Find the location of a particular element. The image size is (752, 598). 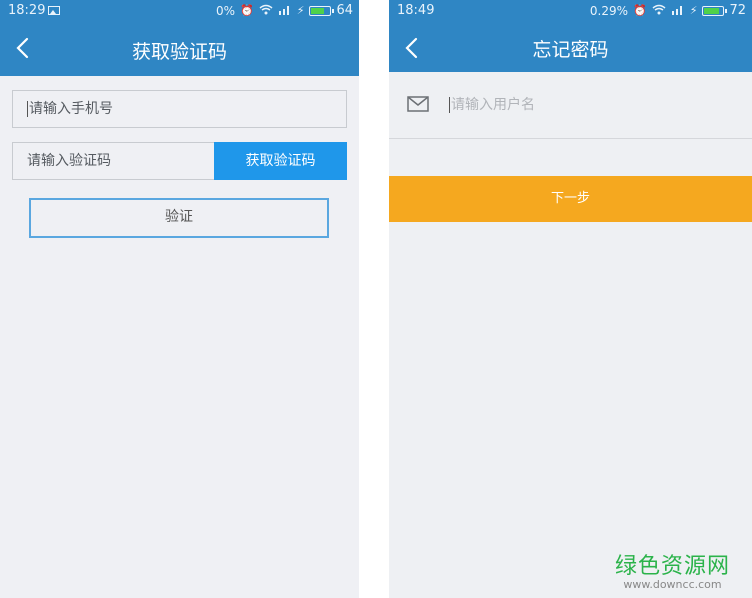

battery-level: 64 is located at coordinates (344, 10).